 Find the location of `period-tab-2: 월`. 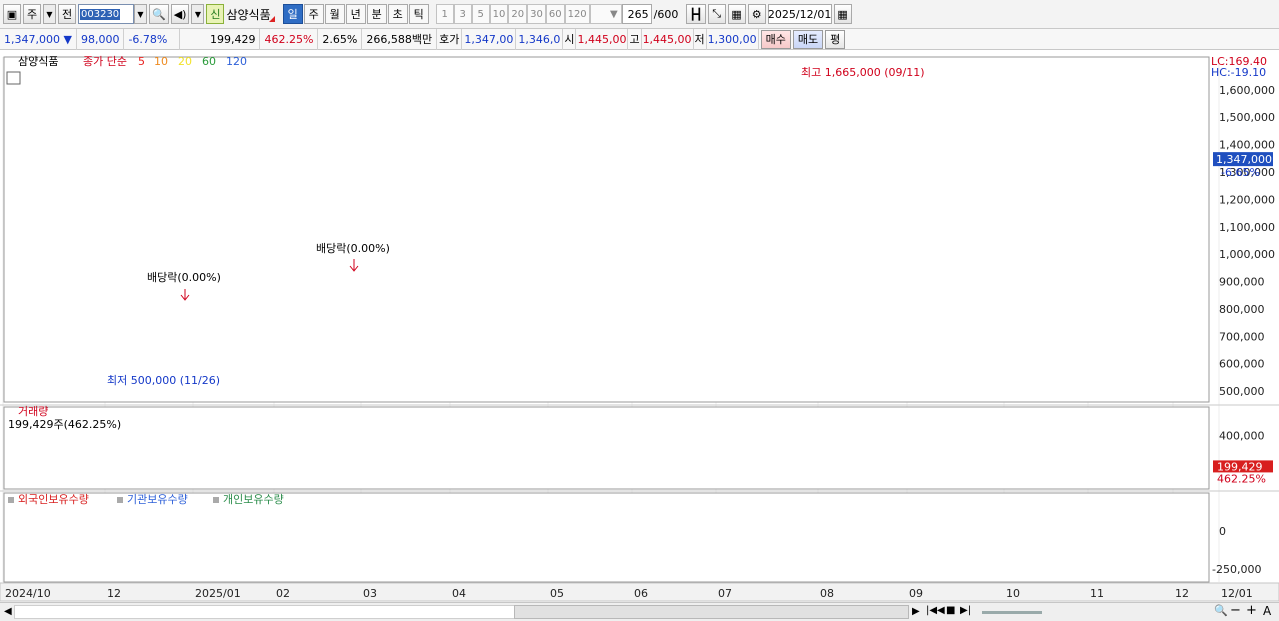

period-tab-2: 월 is located at coordinates (334, 14).